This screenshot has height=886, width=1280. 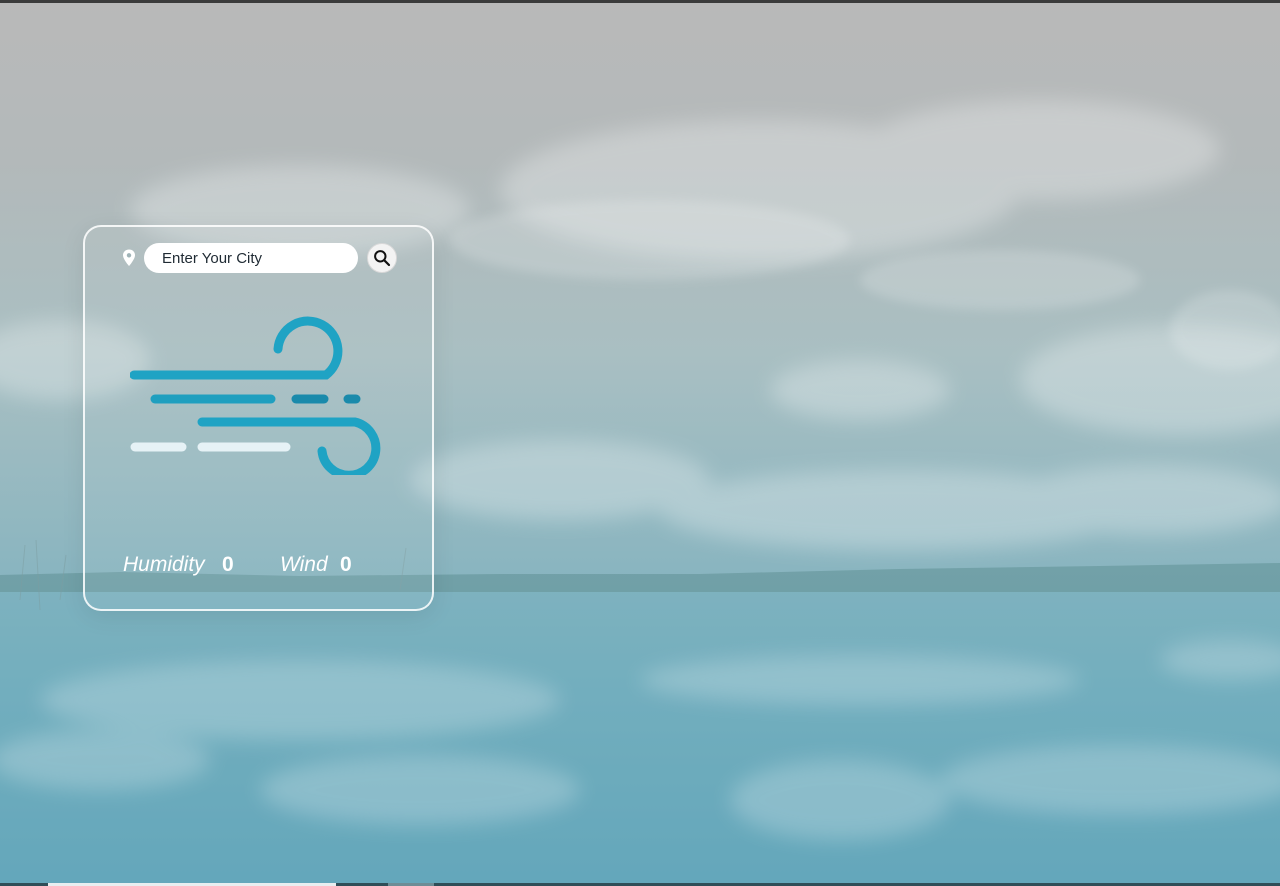 What do you see at coordinates (164, 564) in the screenshot?
I see `humidity-label: Humidity` at bounding box center [164, 564].